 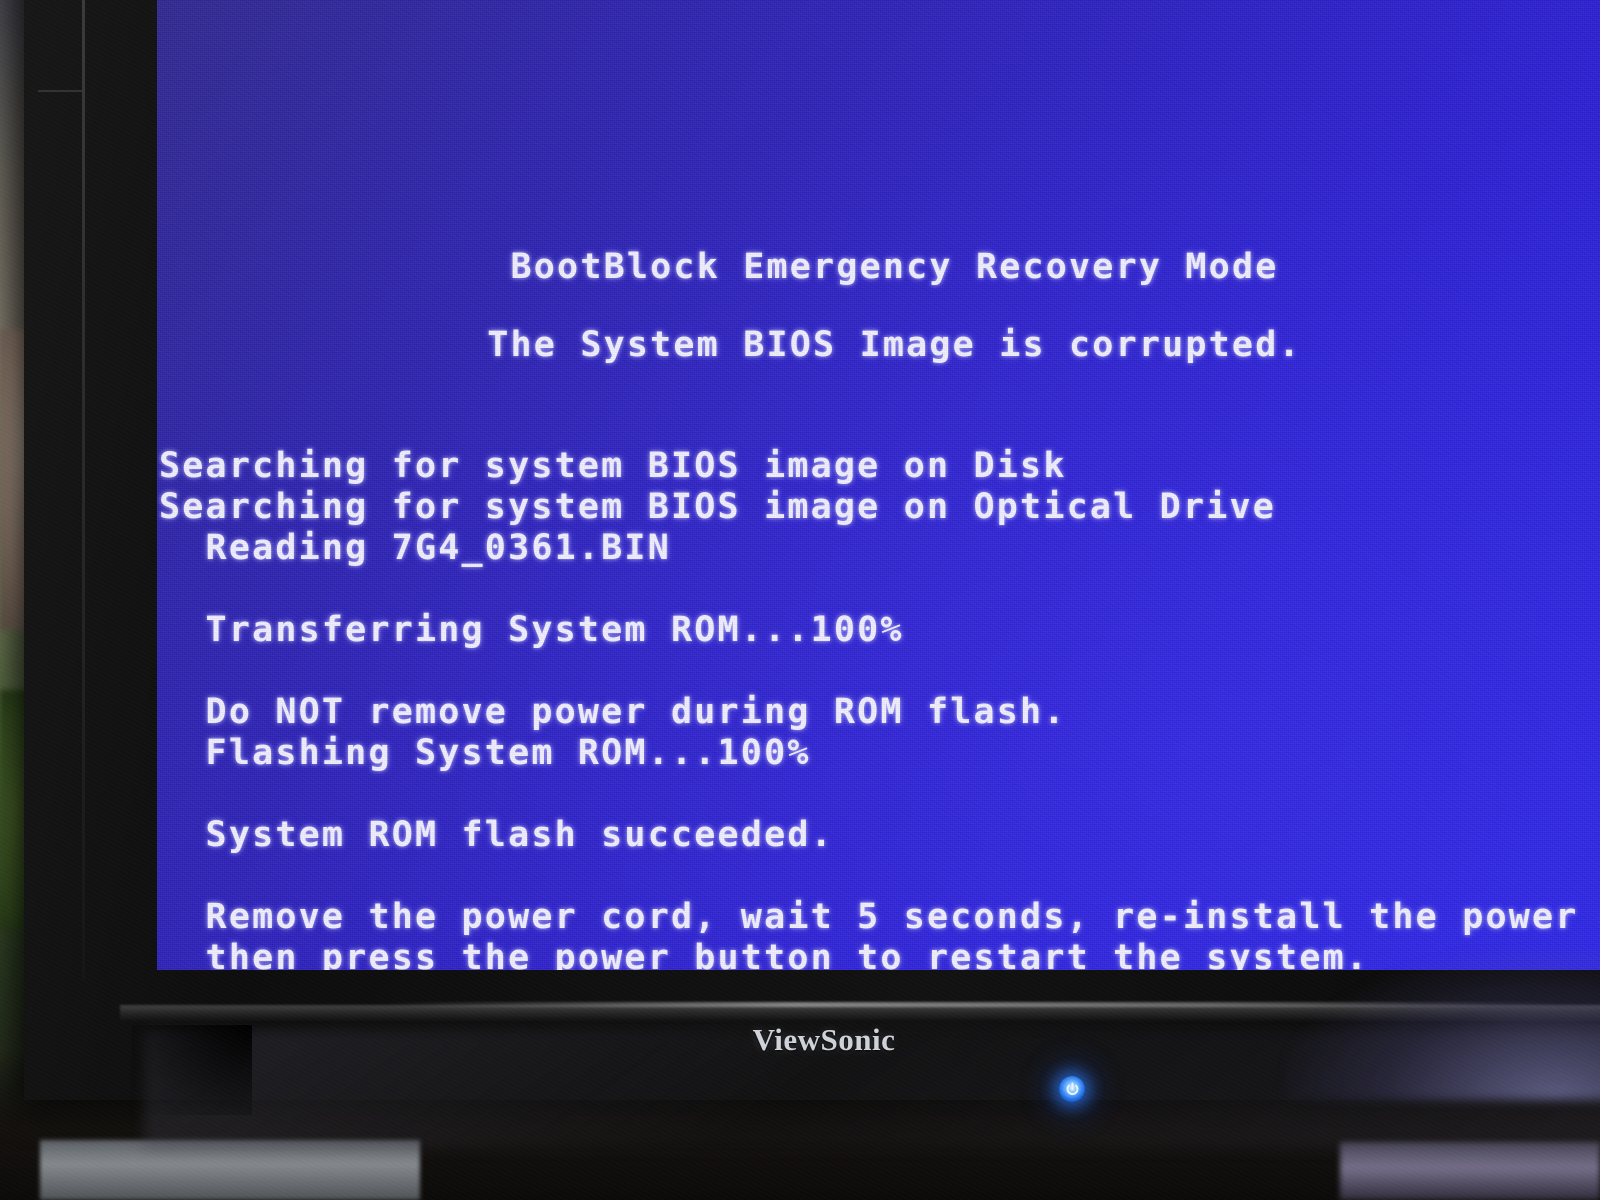 What do you see at coordinates (415, 548) in the screenshot?
I see `bios-log-line: Reading 7G4_0361.BIN` at bounding box center [415, 548].